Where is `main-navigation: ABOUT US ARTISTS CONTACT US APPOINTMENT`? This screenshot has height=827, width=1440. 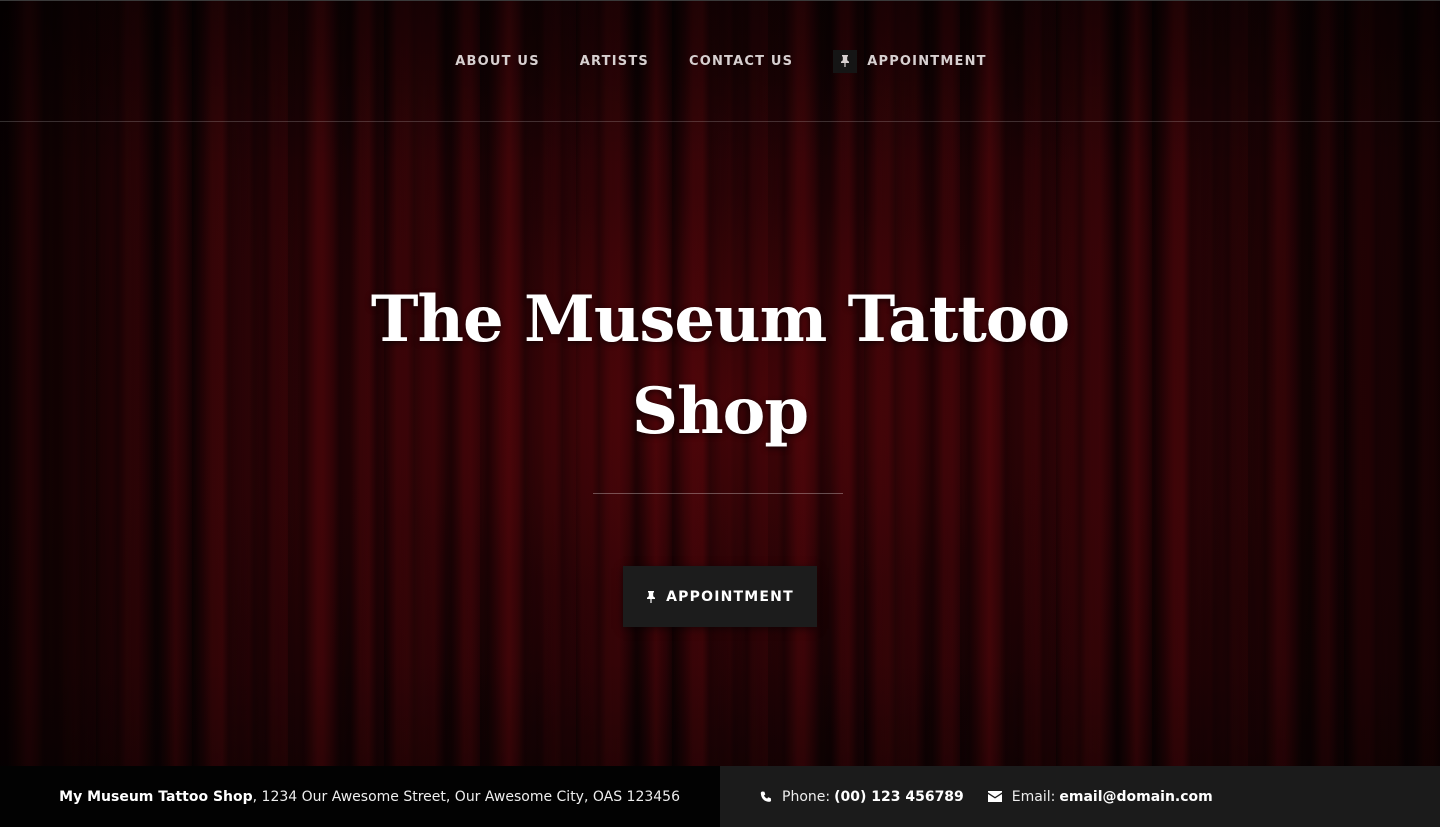 main-navigation: ABOUT US ARTISTS CONTACT US APPOINTMENT is located at coordinates (720, 61).